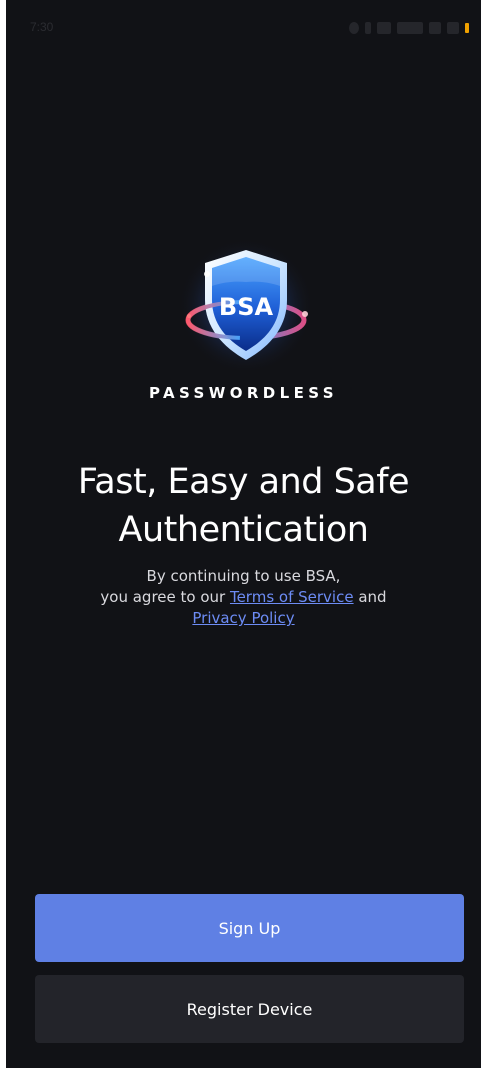 The width and height of the screenshot is (487, 1073). Describe the element at coordinates (354, 28) in the screenshot. I see `alarm-icon` at that location.